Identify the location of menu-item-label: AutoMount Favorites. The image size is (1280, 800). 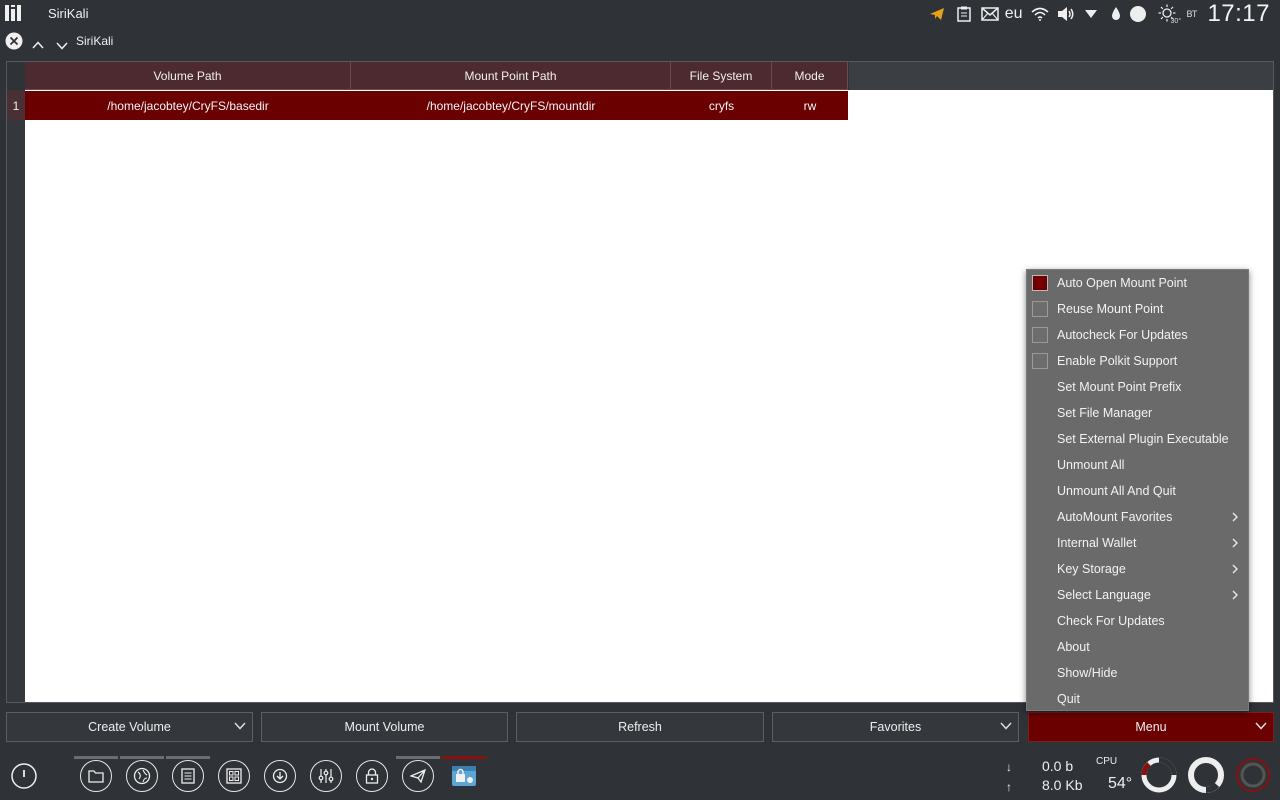
(1115, 517).